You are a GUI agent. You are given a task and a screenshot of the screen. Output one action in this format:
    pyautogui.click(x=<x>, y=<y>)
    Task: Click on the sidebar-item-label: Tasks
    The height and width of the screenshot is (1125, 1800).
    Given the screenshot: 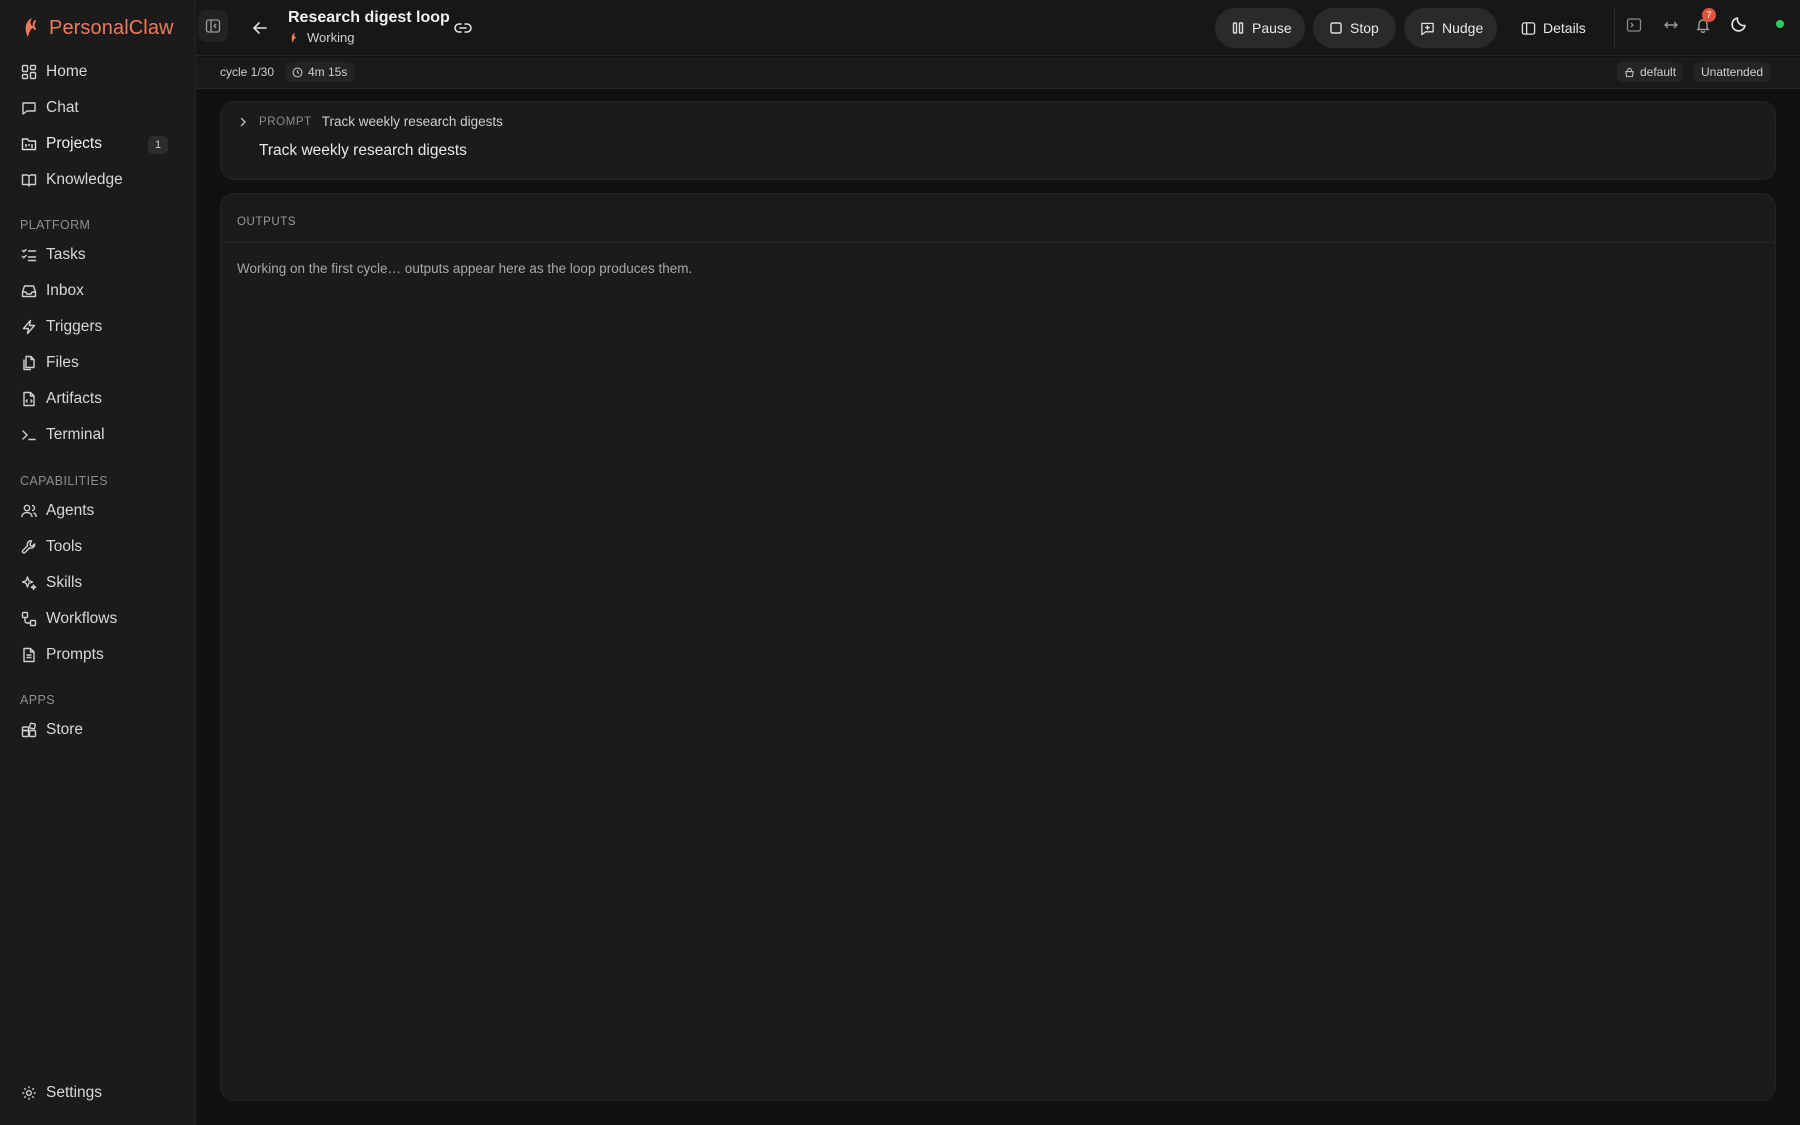 What is the action you would take?
    pyautogui.click(x=66, y=254)
    